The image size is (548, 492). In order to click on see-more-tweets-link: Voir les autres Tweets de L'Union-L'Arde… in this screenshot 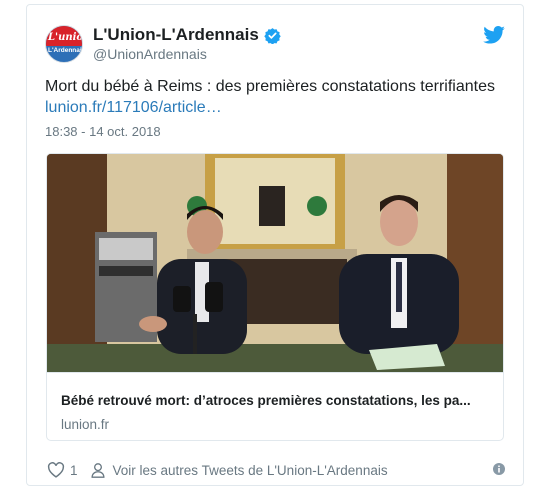, I will do `click(250, 470)`.